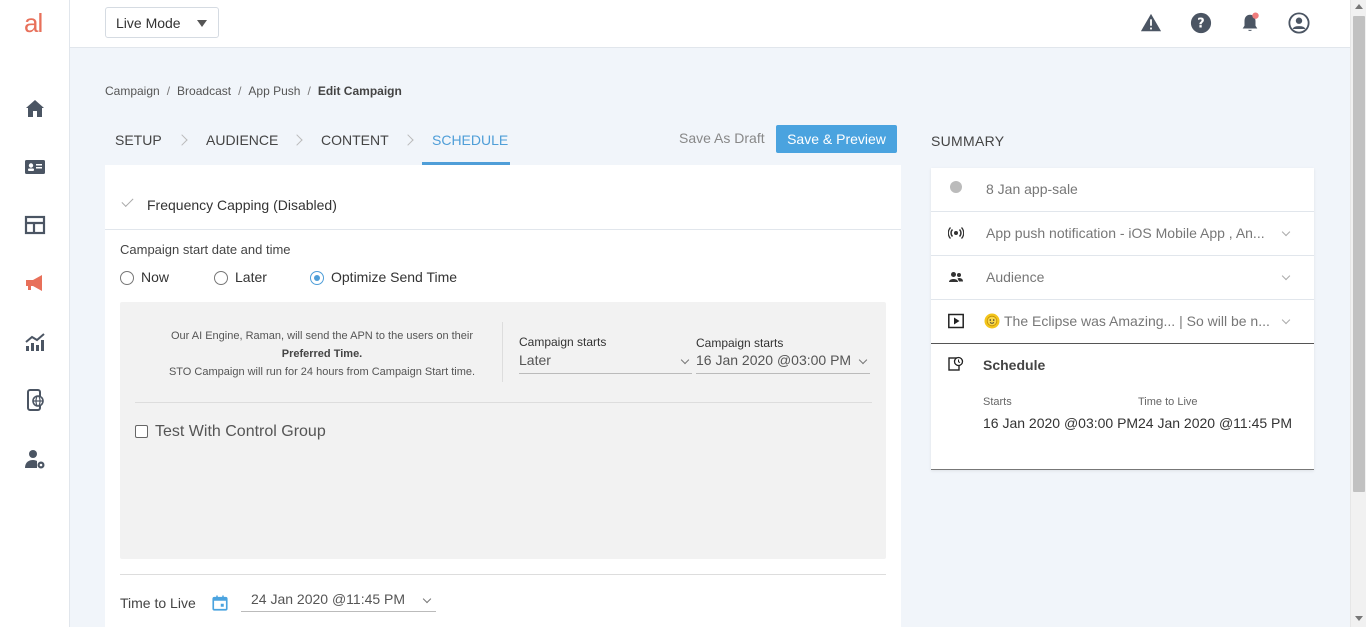  Describe the element at coordinates (956, 277) in the screenshot. I see `people-icon` at that location.